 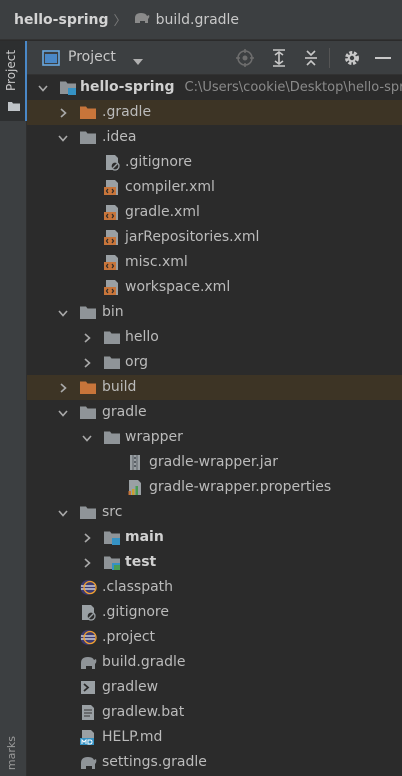 I want to click on shell-script-icon, so click(x=88, y=687).